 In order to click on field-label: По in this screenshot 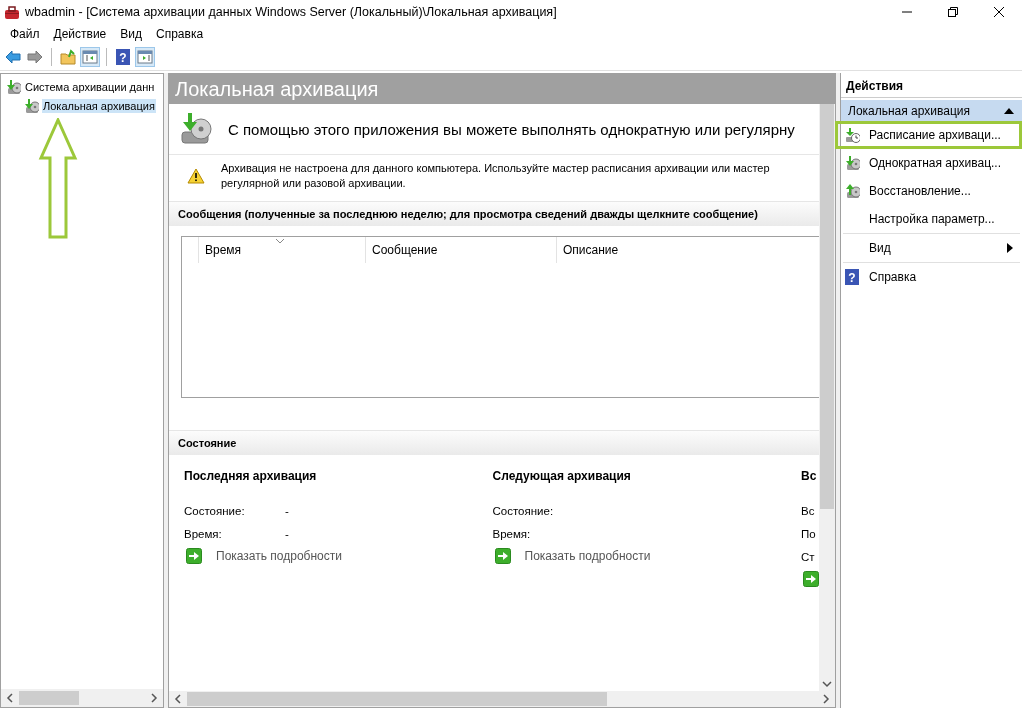, I will do `click(808, 533)`.